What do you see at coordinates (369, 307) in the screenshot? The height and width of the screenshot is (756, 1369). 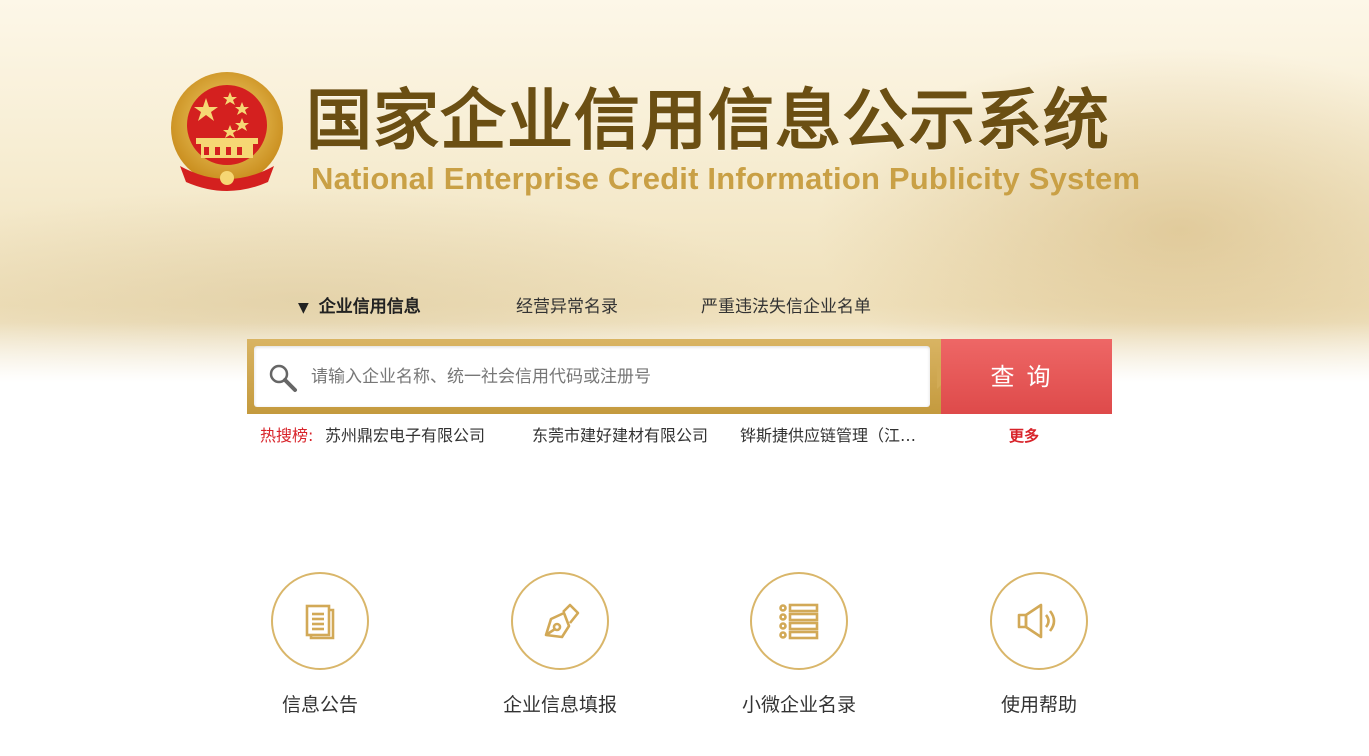 I see `tab-label: 企业信用信息` at bounding box center [369, 307].